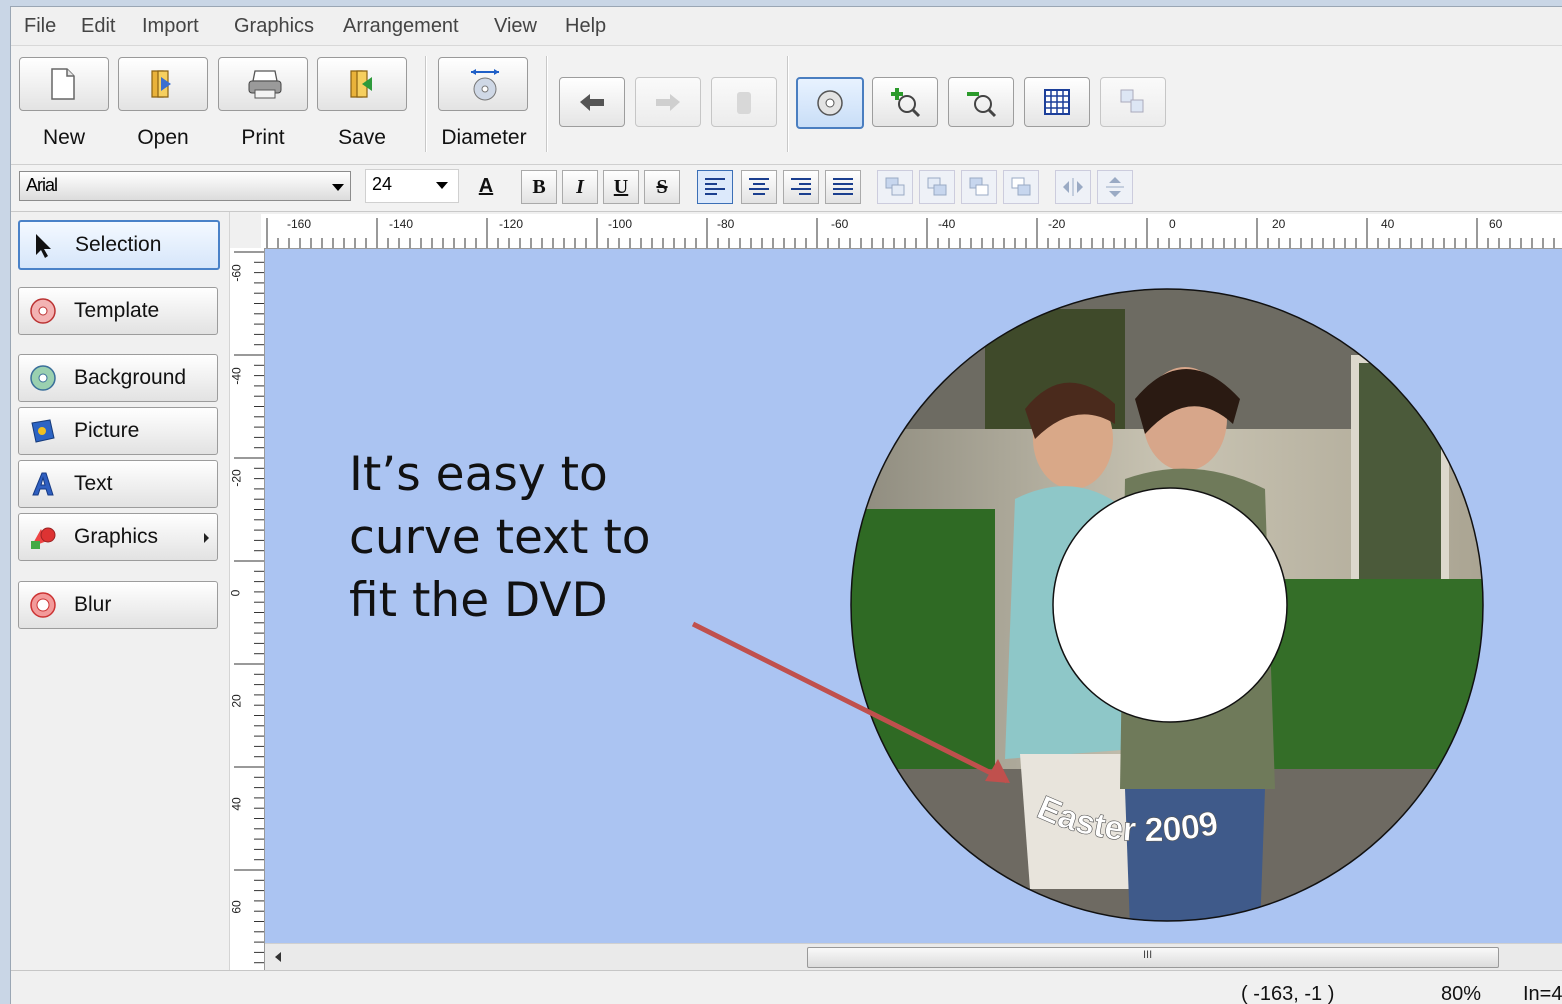 This screenshot has height=1004, width=1562. I want to click on picture-icon, so click(43, 431).